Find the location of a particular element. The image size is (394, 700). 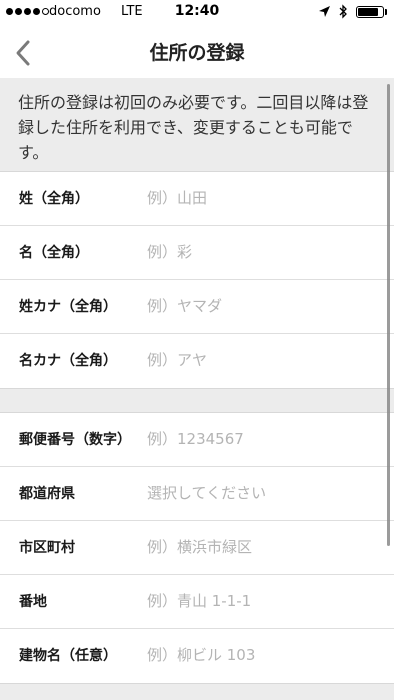

form-row-first-name-kana: 名カナ（全角） is located at coordinates (197, 361).